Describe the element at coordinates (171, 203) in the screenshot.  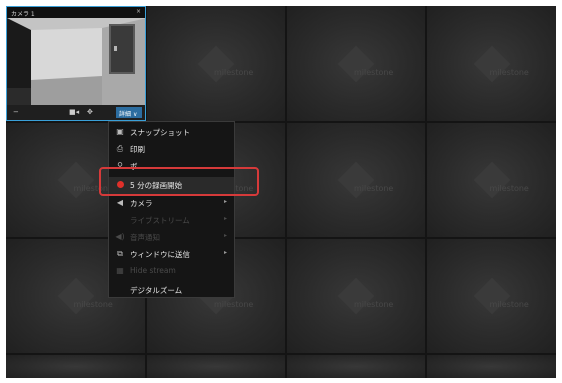
I see `menu-item: ◀ カメラ ▸` at that location.